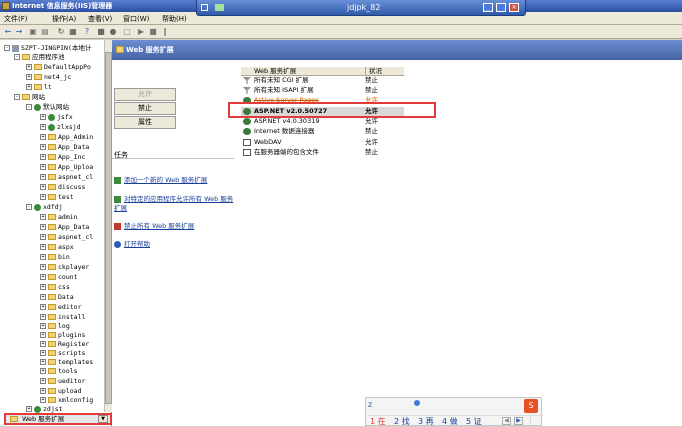 The image size is (682, 427). Describe the element at coordinates (57, 197) in the screenshot. I see `tree-item: + test` at that location.